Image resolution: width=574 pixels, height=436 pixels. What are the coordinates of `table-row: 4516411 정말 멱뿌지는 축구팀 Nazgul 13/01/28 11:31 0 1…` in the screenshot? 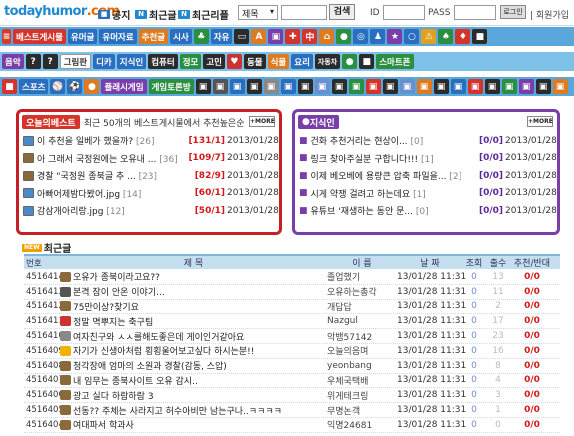 It's located at (292, 322).